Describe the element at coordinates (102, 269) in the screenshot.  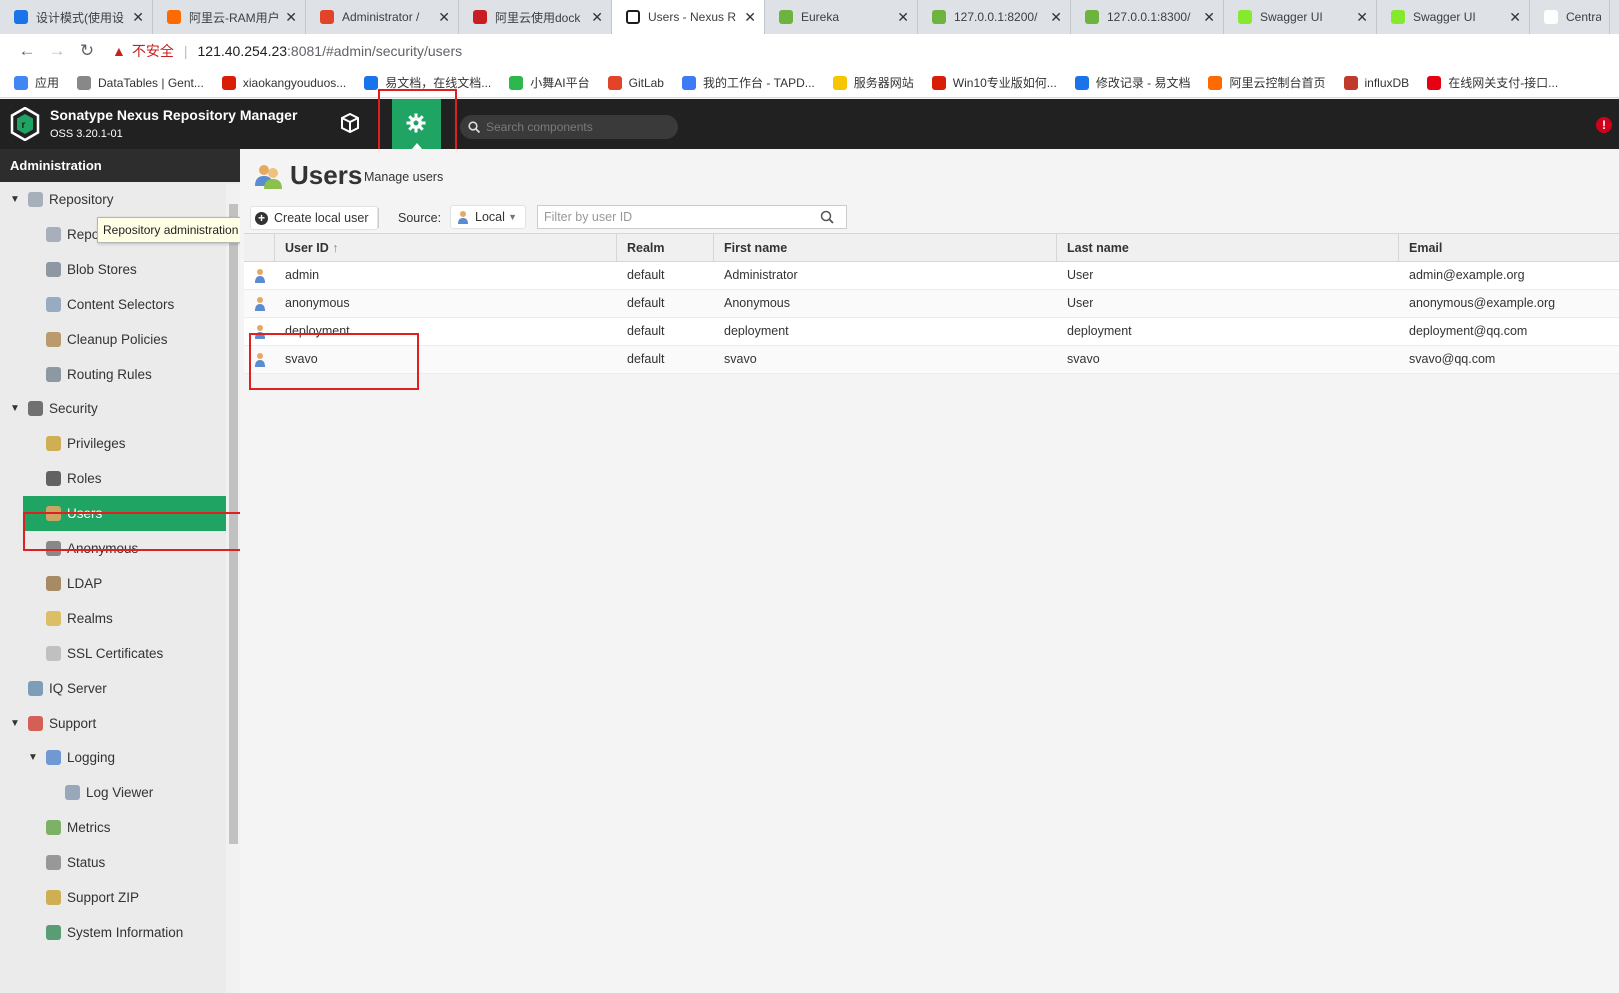
I see `sidebar-item-label: Blob Stores` at that location.